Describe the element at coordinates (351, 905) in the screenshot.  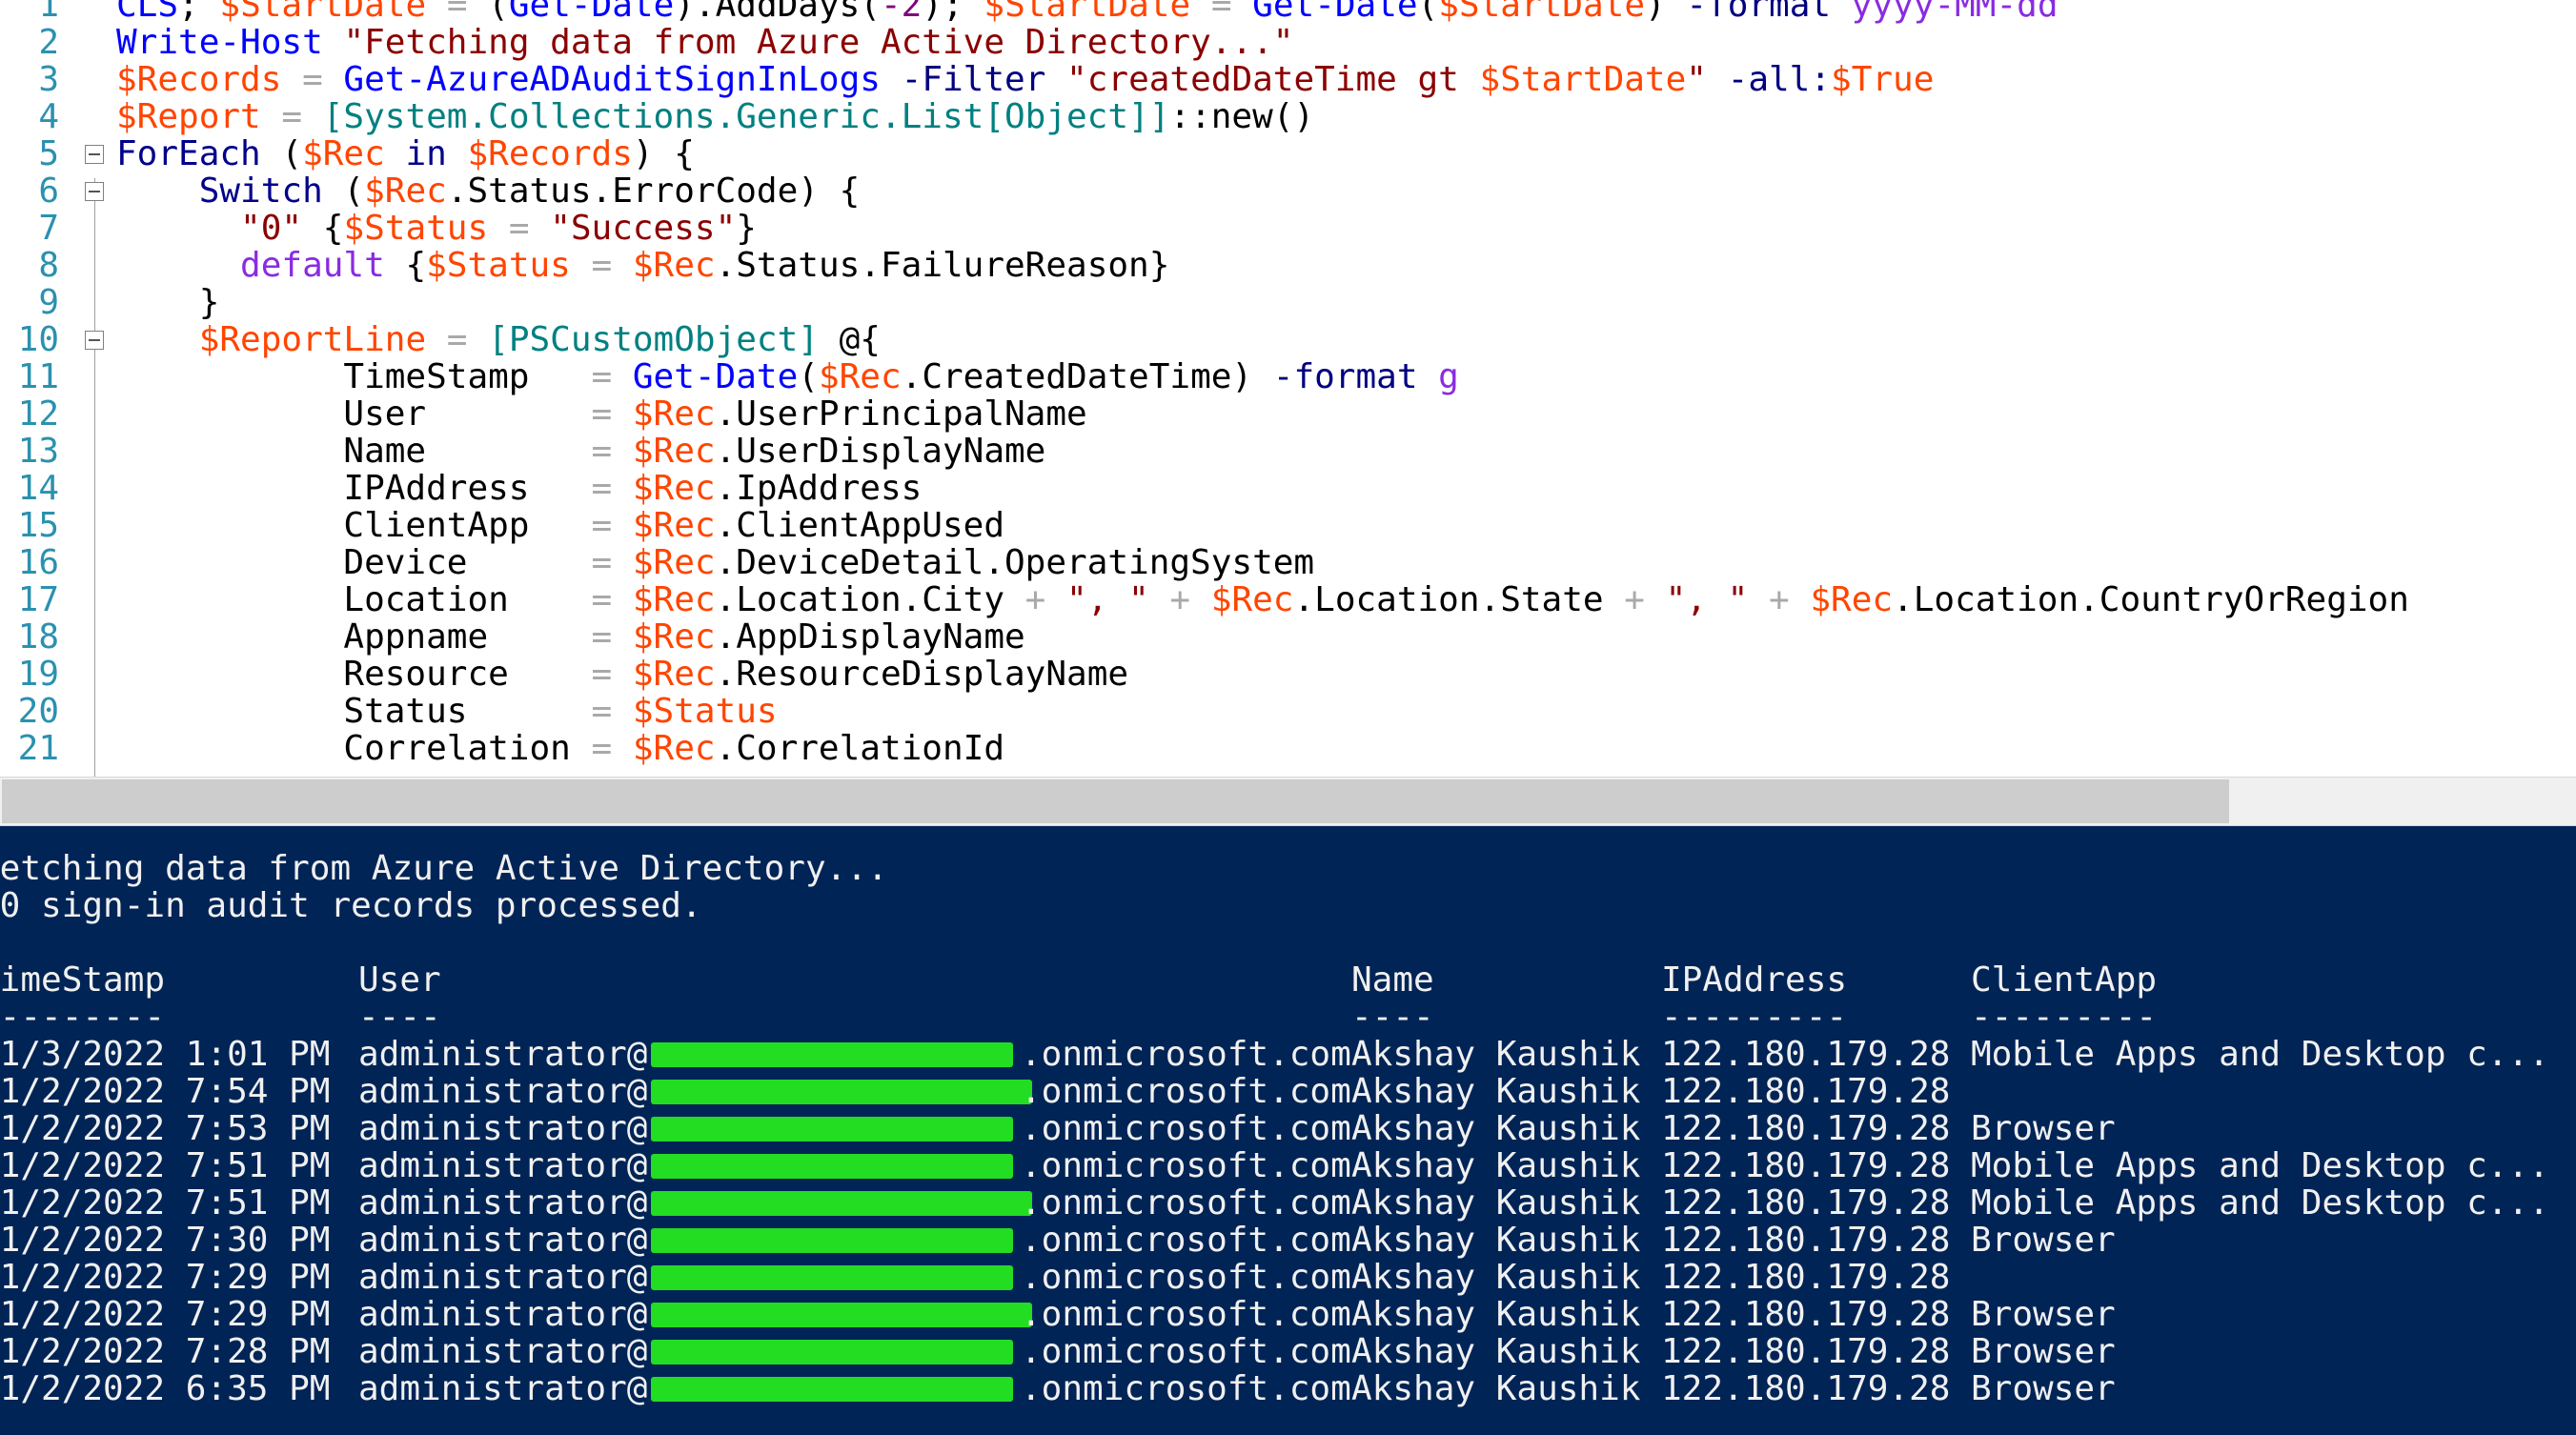
I see `console-message-count: 10 sign-in audit records processed.` at that location.